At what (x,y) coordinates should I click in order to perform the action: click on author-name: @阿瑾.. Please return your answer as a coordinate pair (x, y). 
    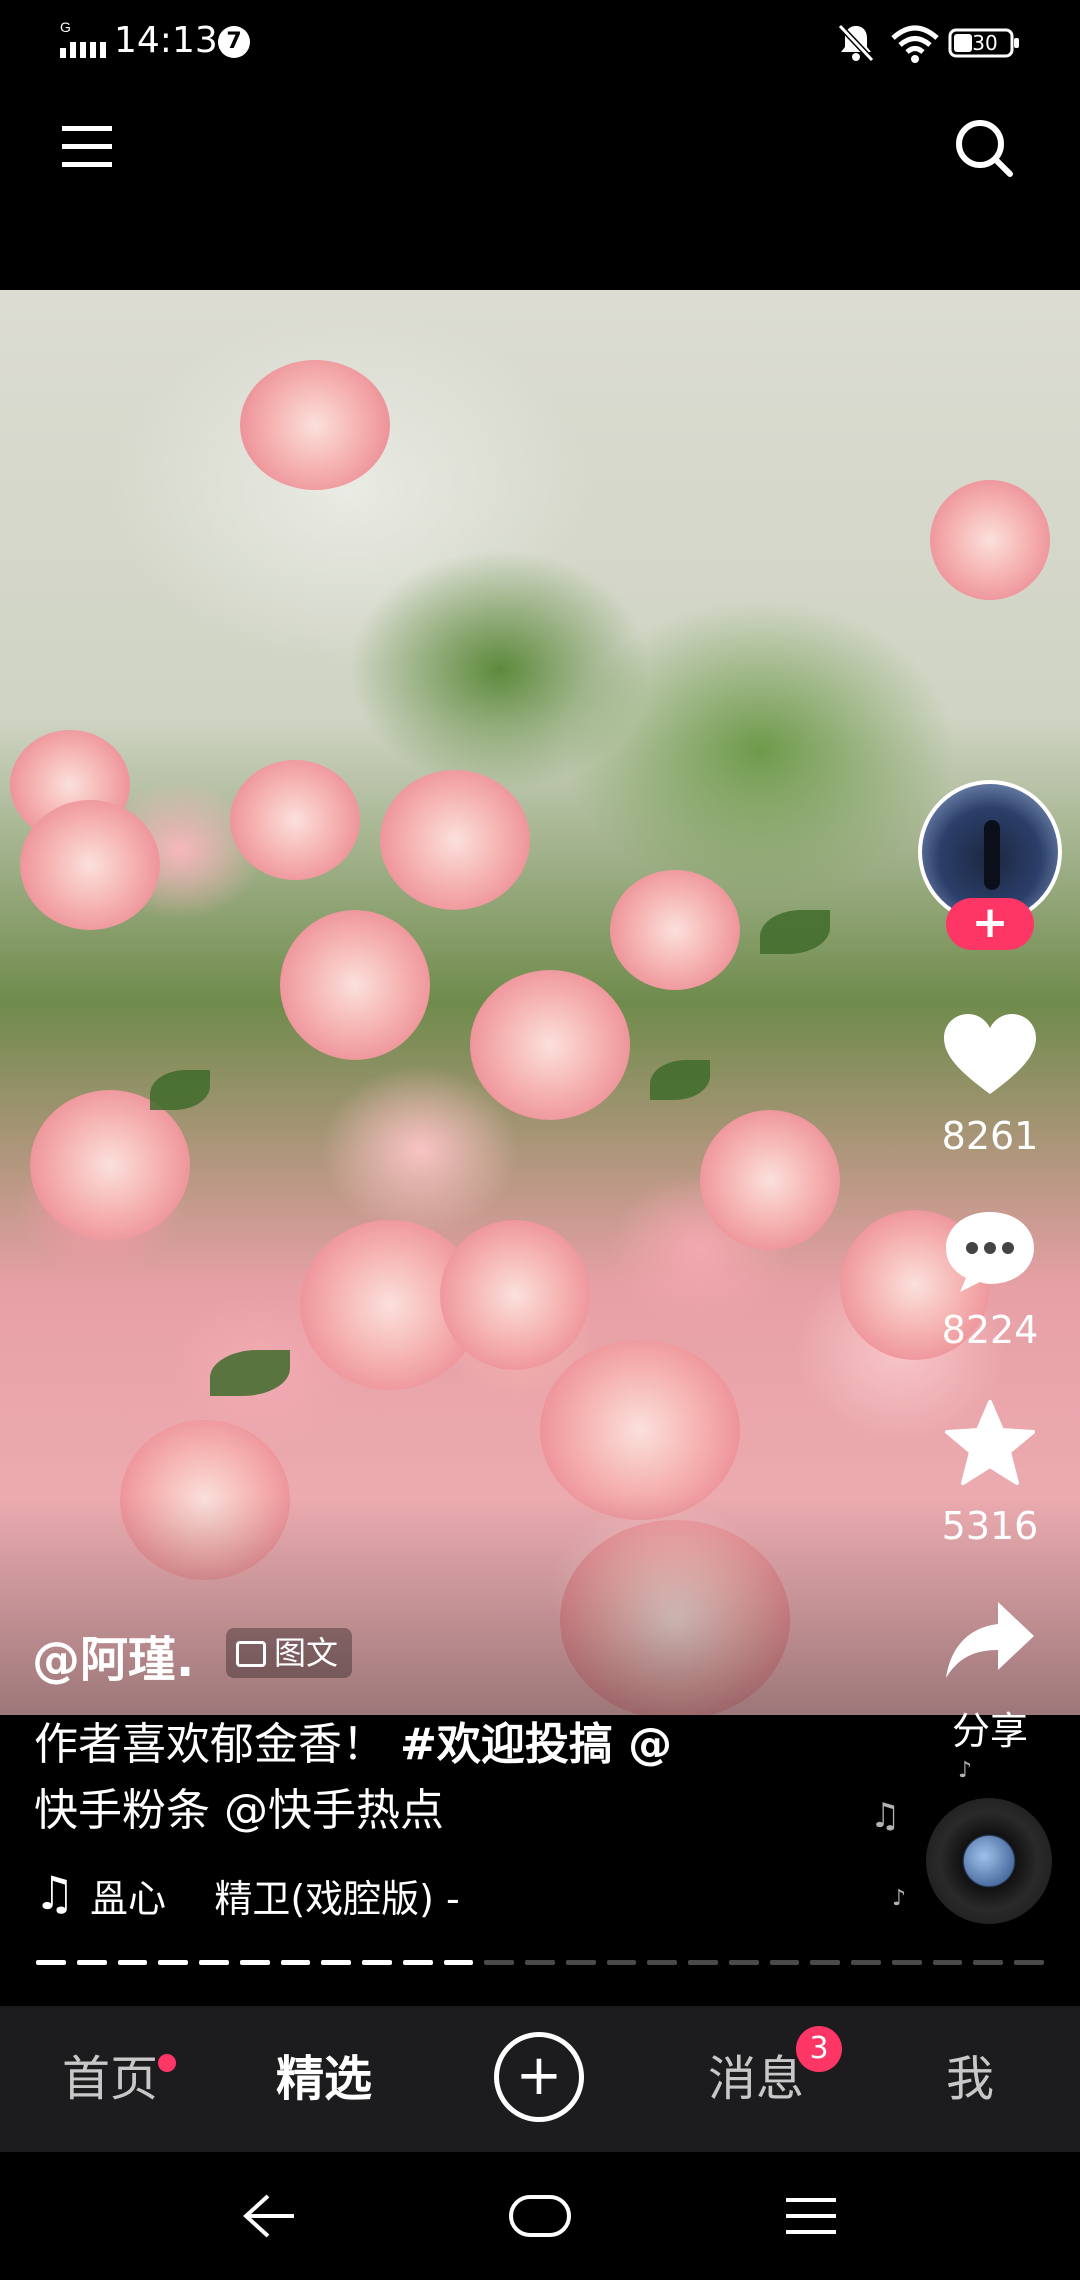
    Looking at the image, I should click on (113, 1655).